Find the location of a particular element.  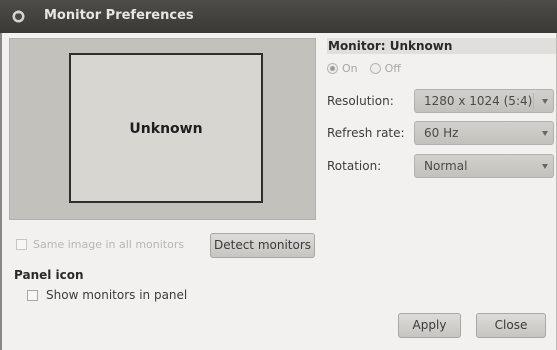

detect-monitors-button: Detect monitors is located at coordinates (262, 245).